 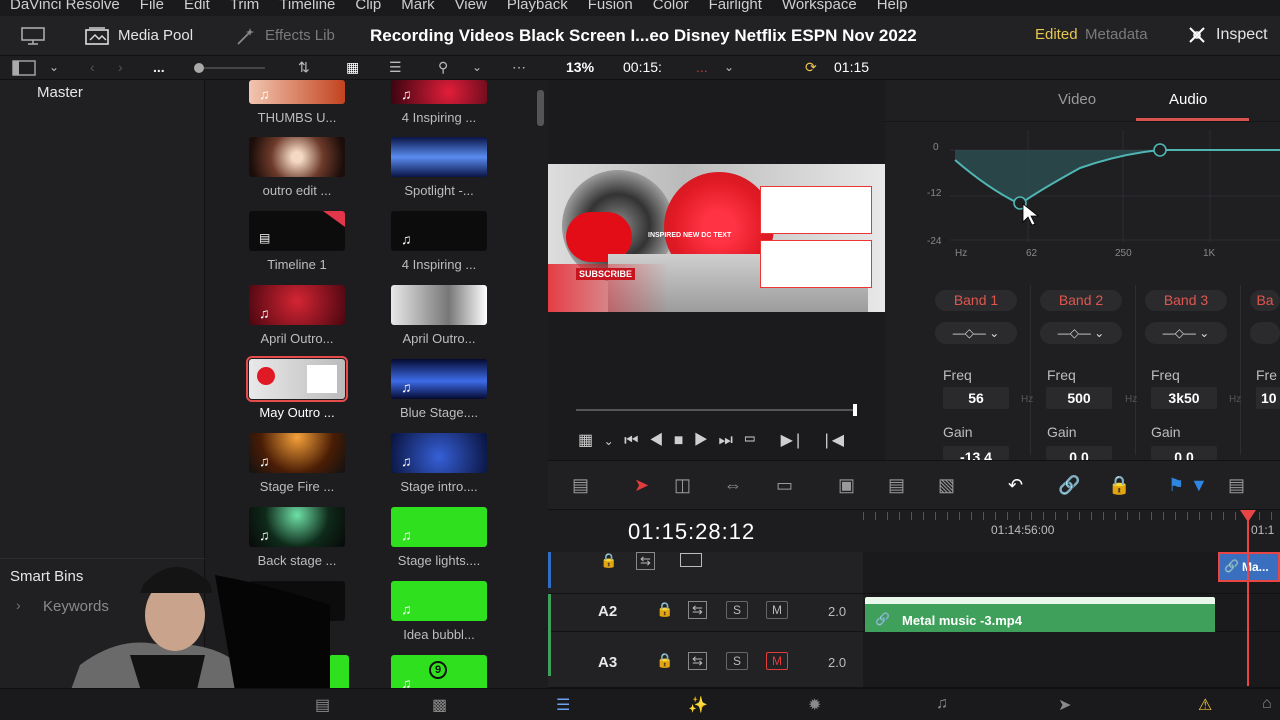 I want to click on media-pool-button: Media Pool, so click(x=138, y=36).